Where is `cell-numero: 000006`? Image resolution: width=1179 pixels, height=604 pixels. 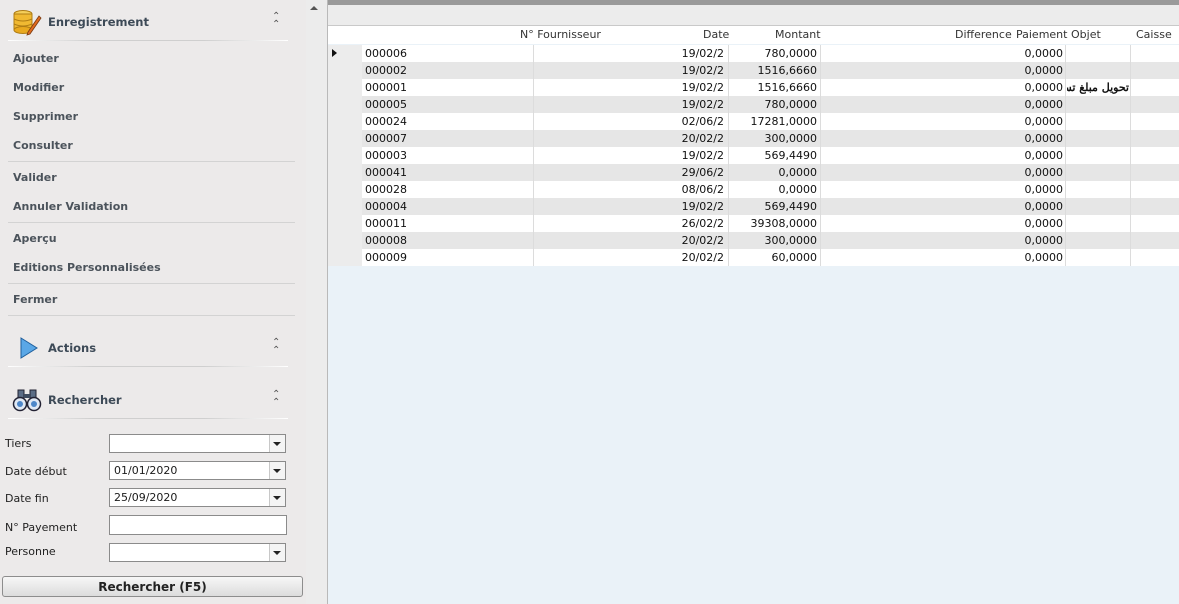
cell-numero: 000006 is located at coordinates (386, 53).